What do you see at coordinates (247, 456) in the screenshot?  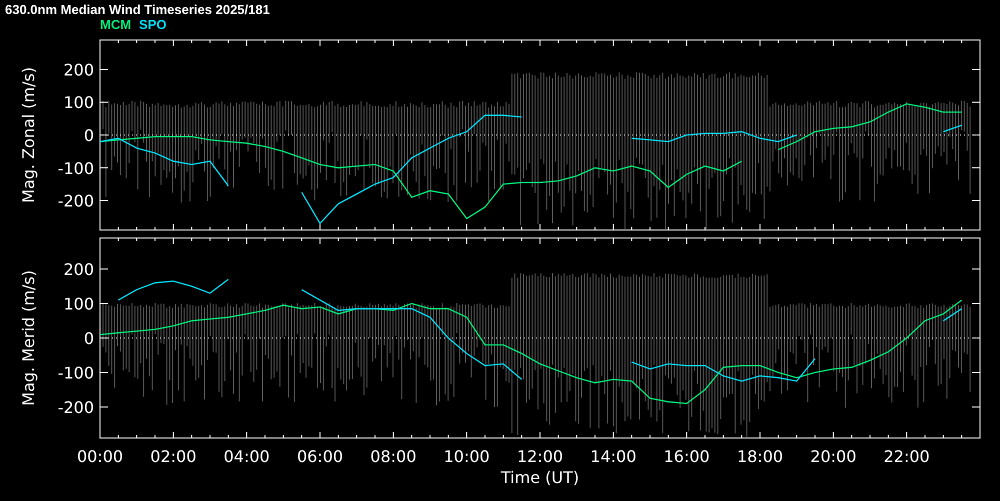 I see `x-tick-label: 04:00` at bounding box center [247, 456].